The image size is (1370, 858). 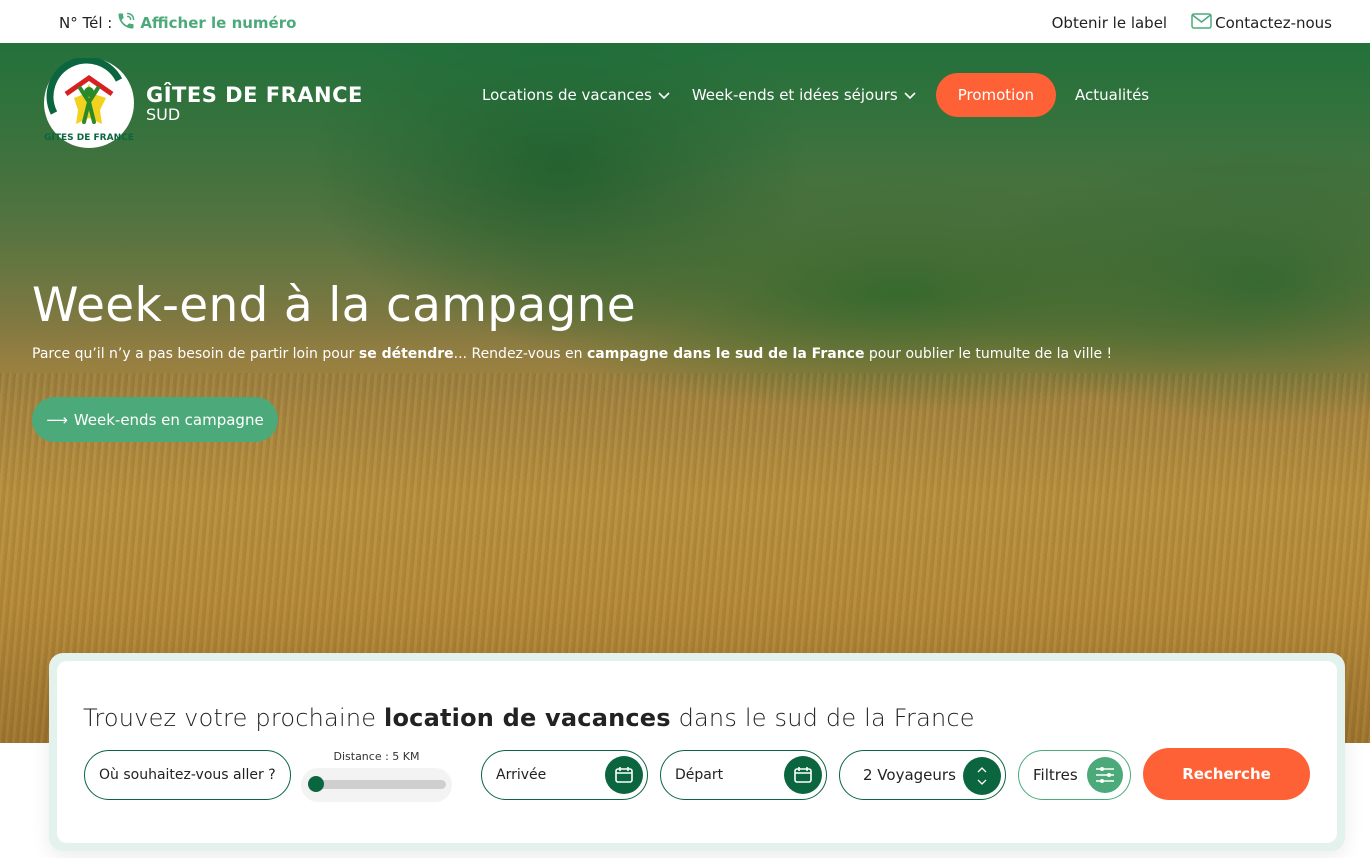 I want to click on filters-label: Filtres, so click(x=1055, y=775).